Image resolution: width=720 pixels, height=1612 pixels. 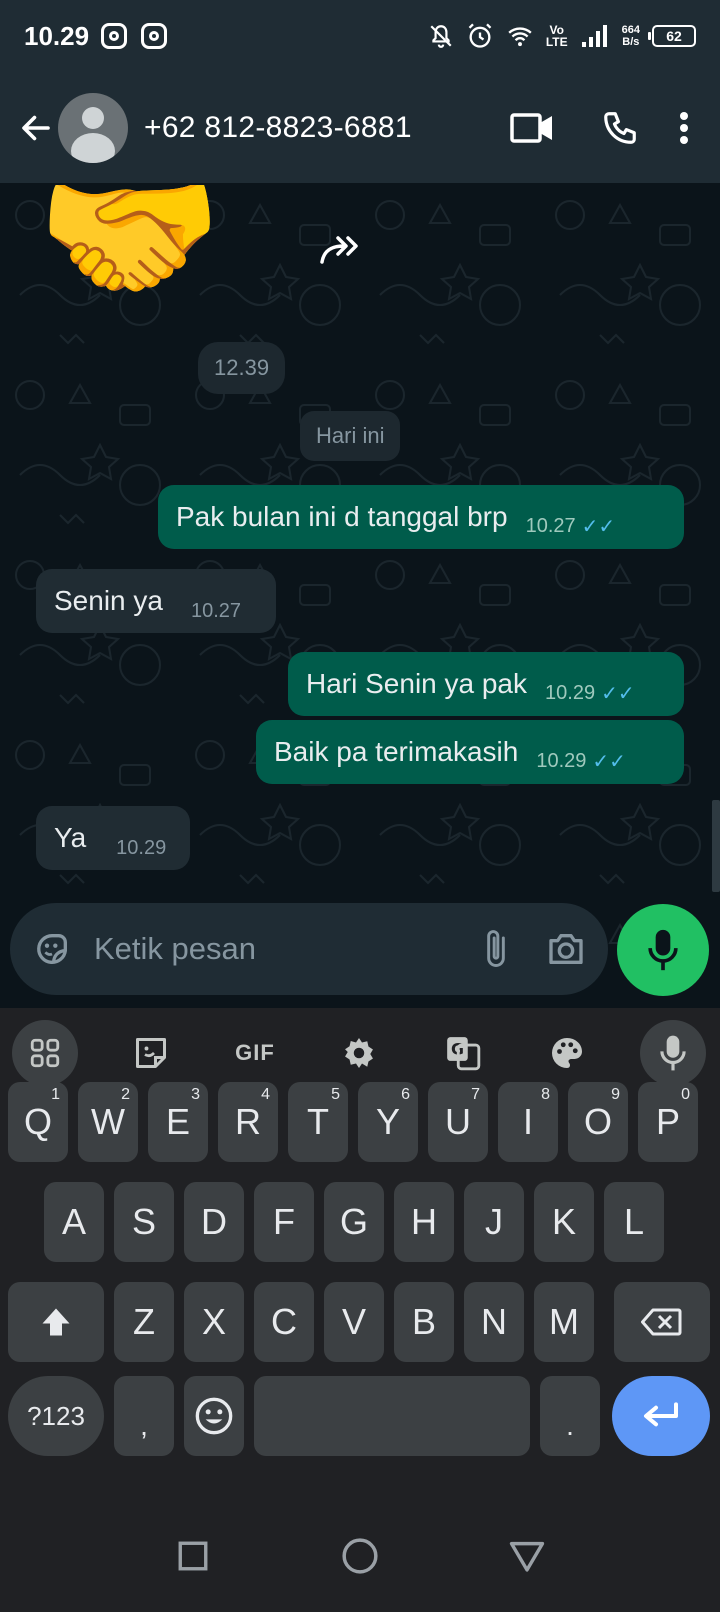 I want to click on key-hint: 2, so click(x=125, y=1094).